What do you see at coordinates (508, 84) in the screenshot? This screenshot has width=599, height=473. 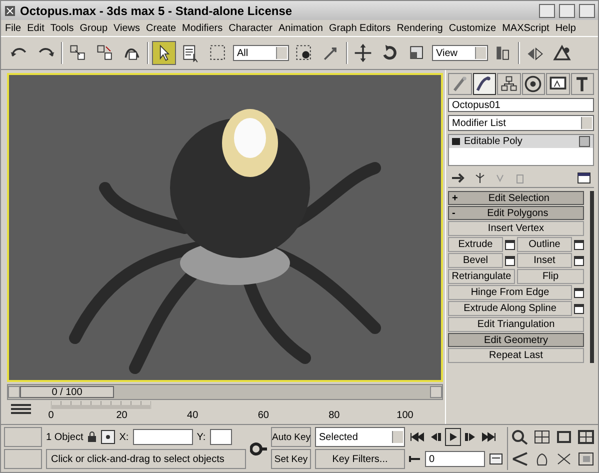 I see `hierarchy-tab` at bounding box center [508, 84].